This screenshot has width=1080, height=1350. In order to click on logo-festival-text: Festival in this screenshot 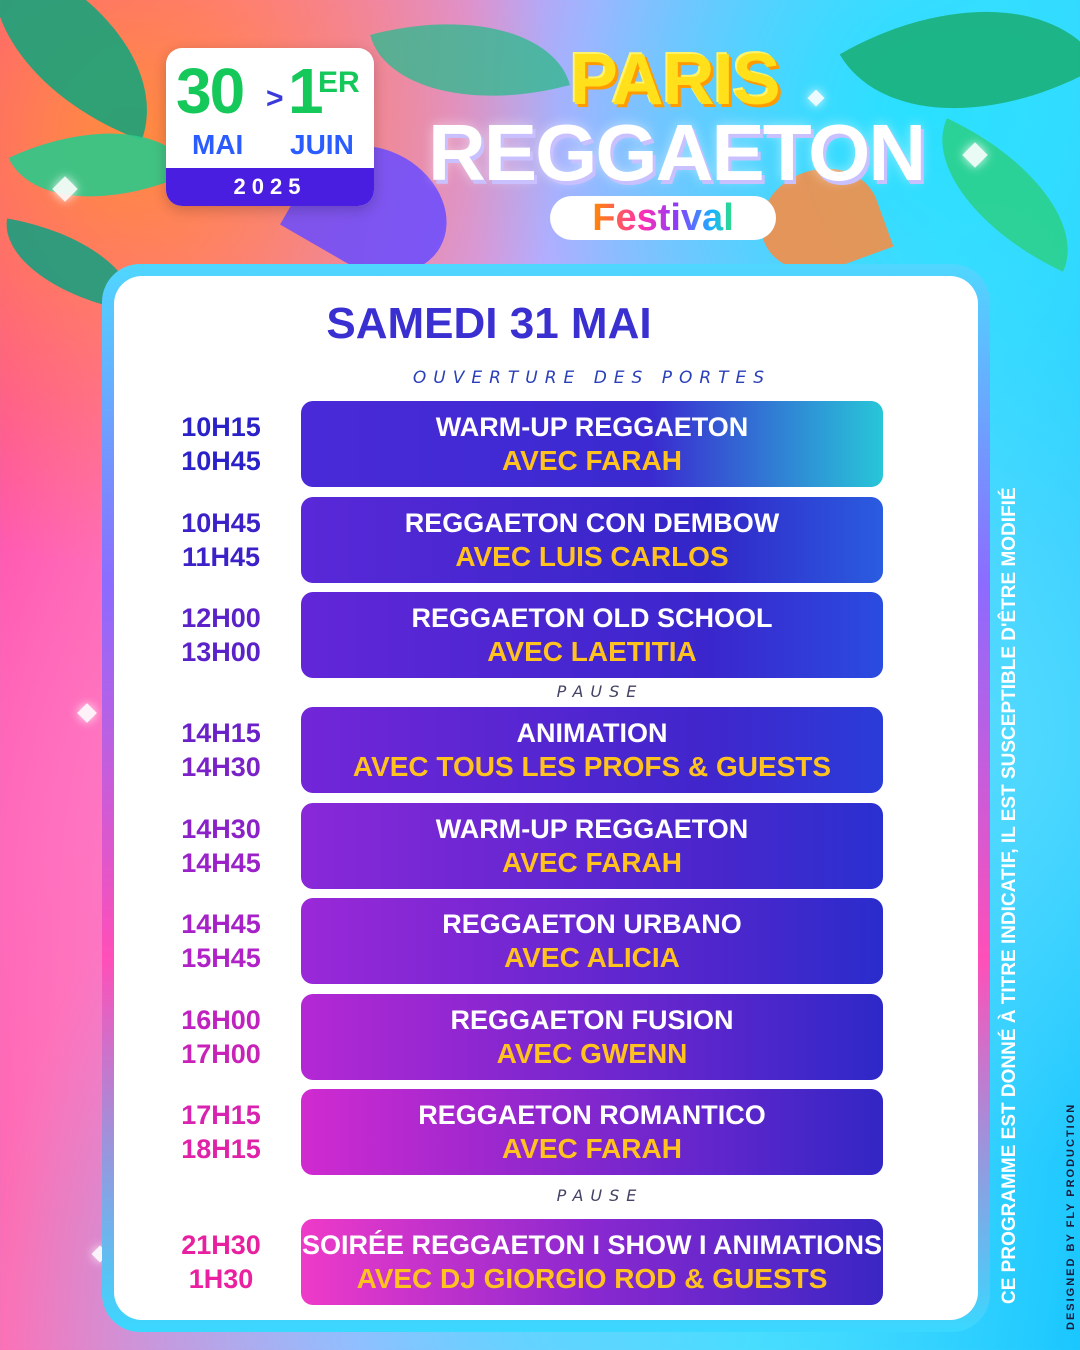, I will do `click(663, 218)`.